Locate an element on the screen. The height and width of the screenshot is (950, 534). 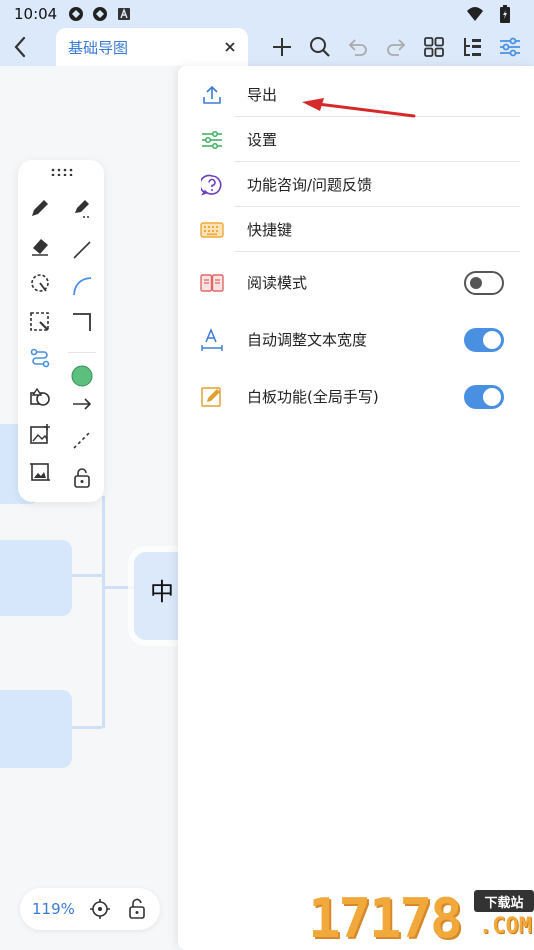
lasso-tool is located at coordinates (40, 284).